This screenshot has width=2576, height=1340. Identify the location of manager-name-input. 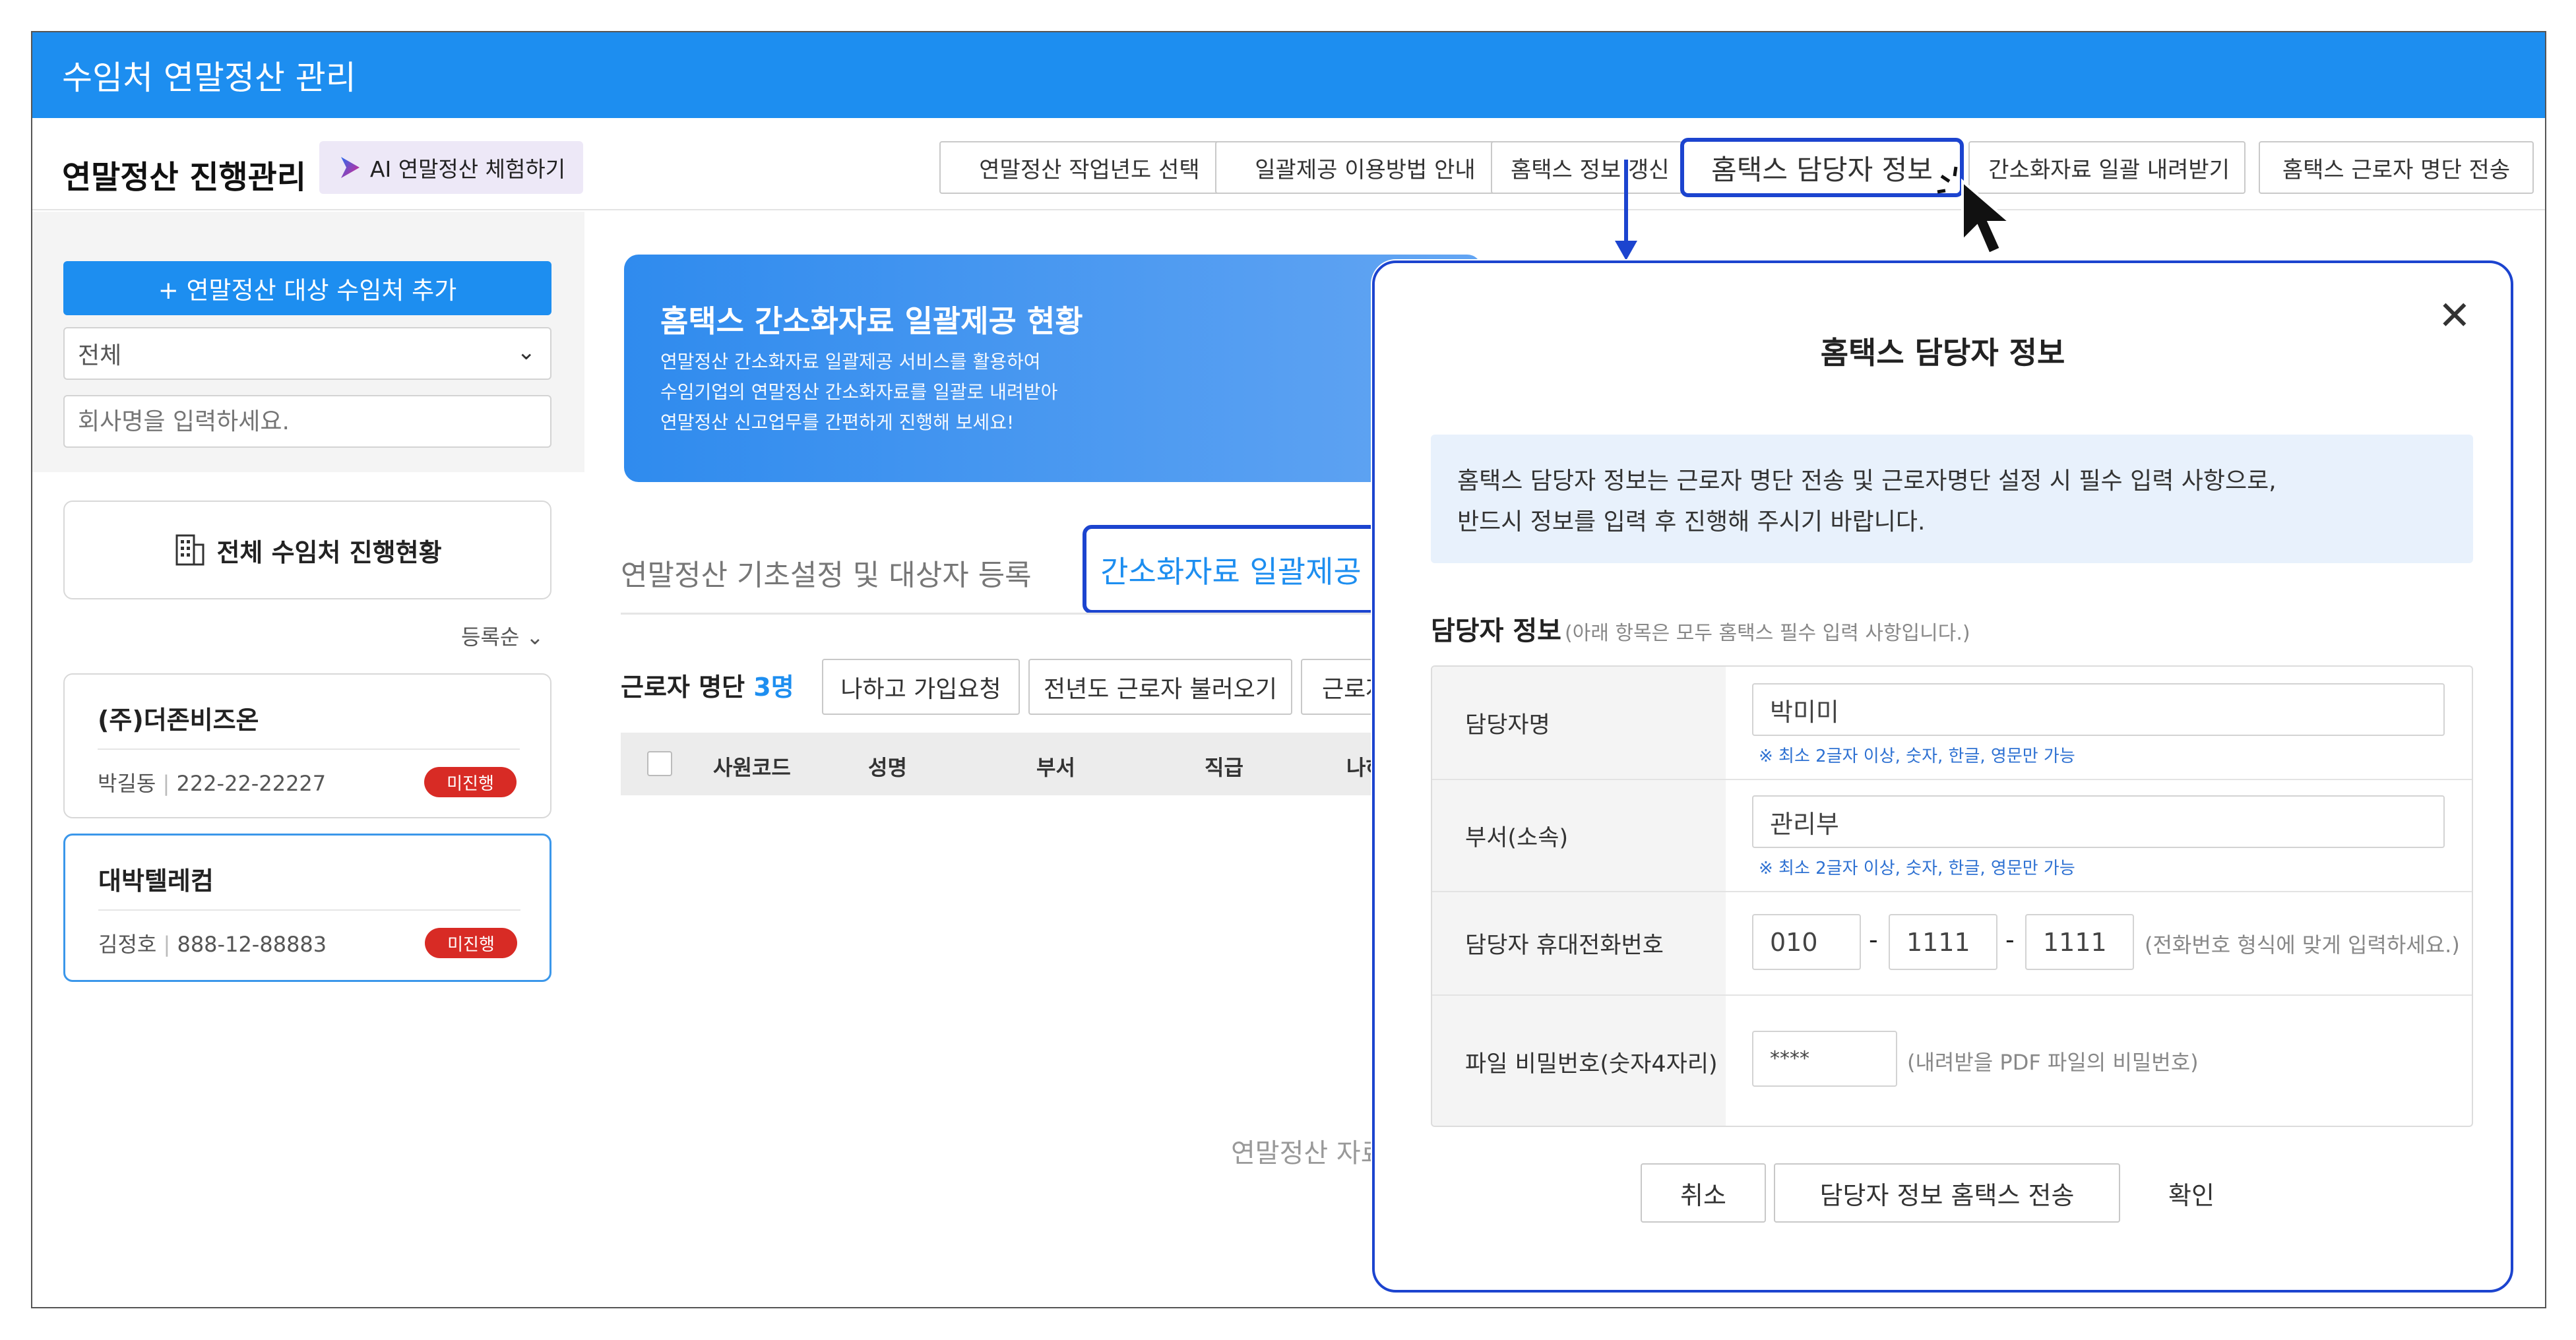
(2098, 709).